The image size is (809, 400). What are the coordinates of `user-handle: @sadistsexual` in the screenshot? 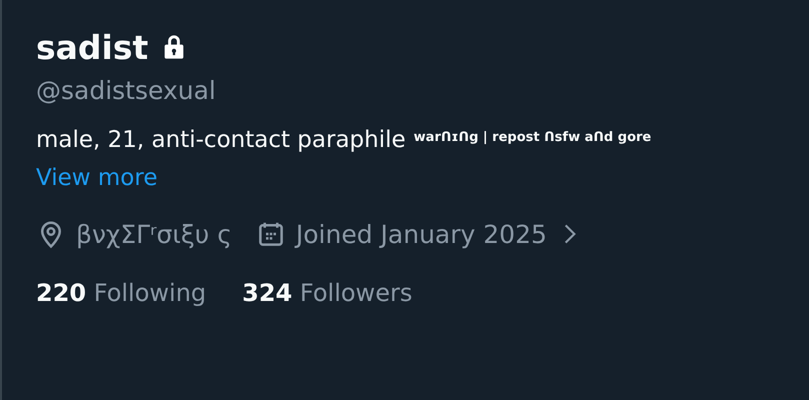 It's located at (126, 90).